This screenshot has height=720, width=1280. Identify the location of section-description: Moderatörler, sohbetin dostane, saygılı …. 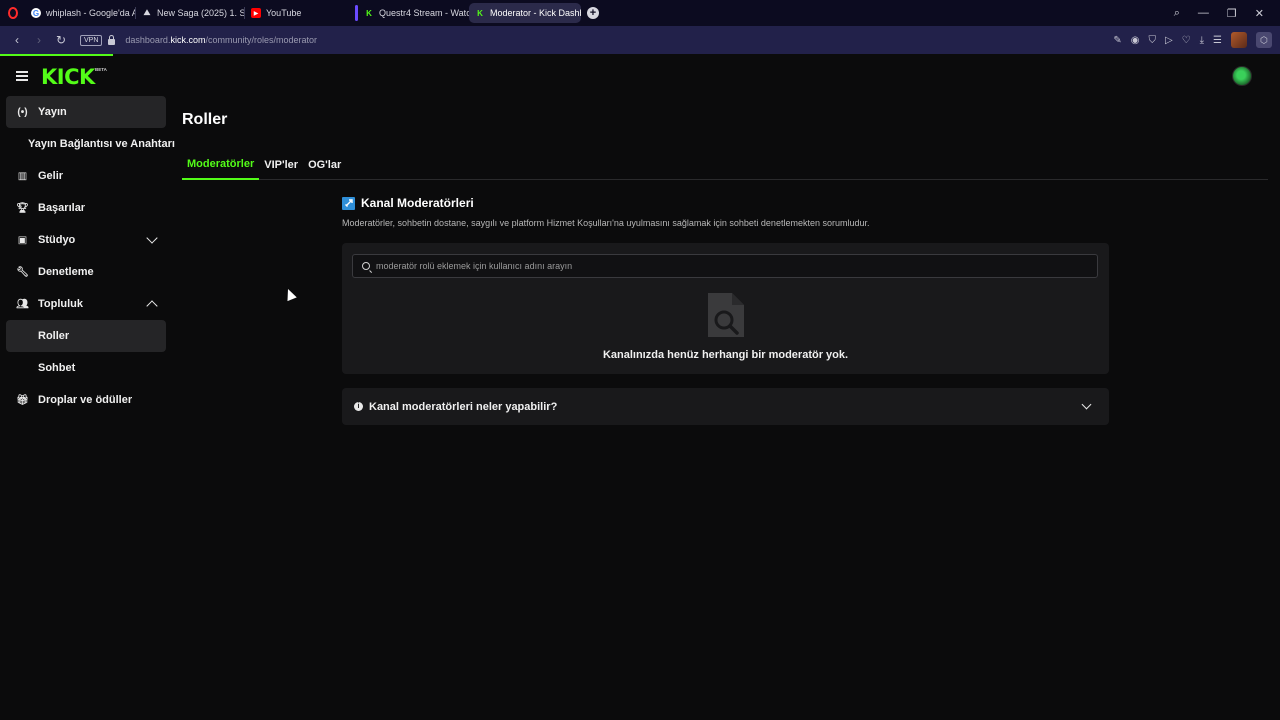
(606, 223).